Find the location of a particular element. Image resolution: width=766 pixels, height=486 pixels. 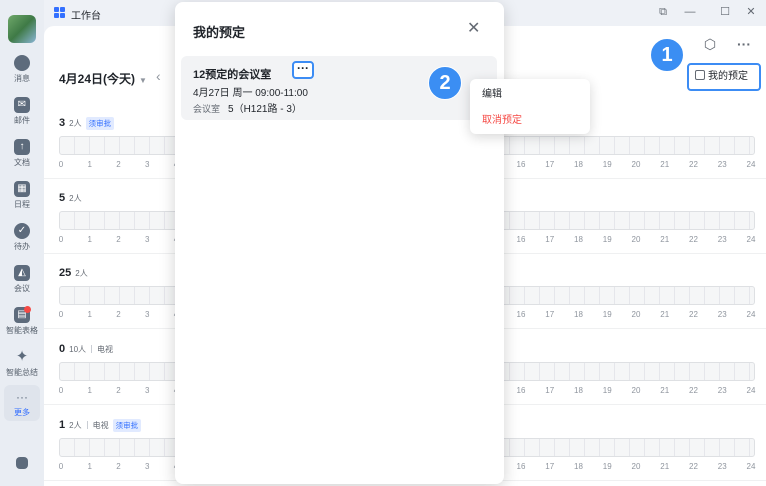

close-window-icon: ✕ is located at coordinates (751, 12).